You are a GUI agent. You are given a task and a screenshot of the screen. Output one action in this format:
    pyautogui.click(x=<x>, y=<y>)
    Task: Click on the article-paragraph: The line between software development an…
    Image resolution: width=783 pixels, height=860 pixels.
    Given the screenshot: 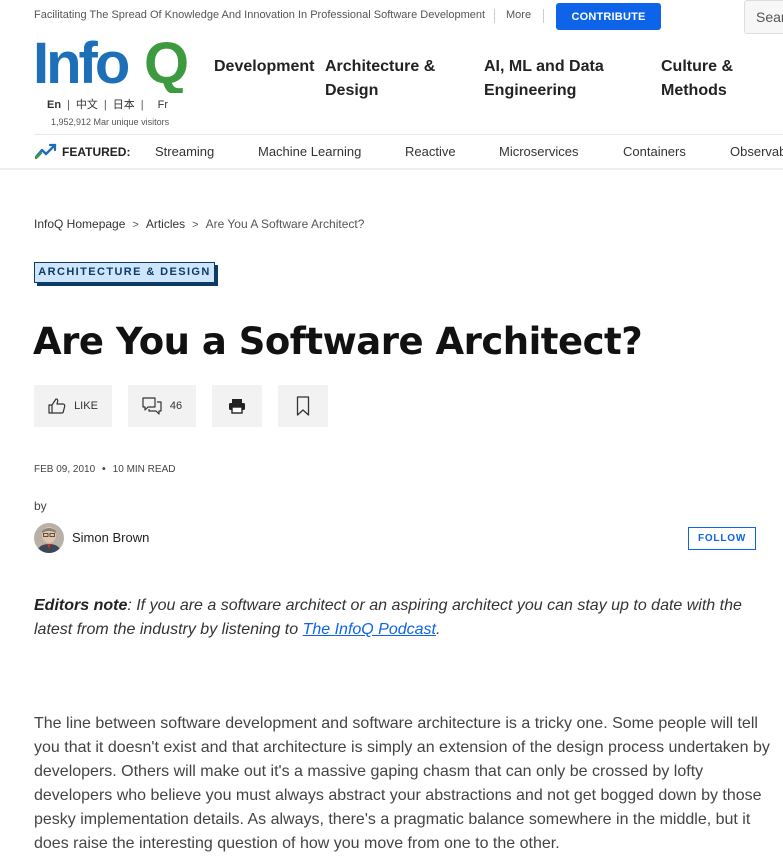 What is the action you would take?
    pyautogui.click(x=402, y=783)
    